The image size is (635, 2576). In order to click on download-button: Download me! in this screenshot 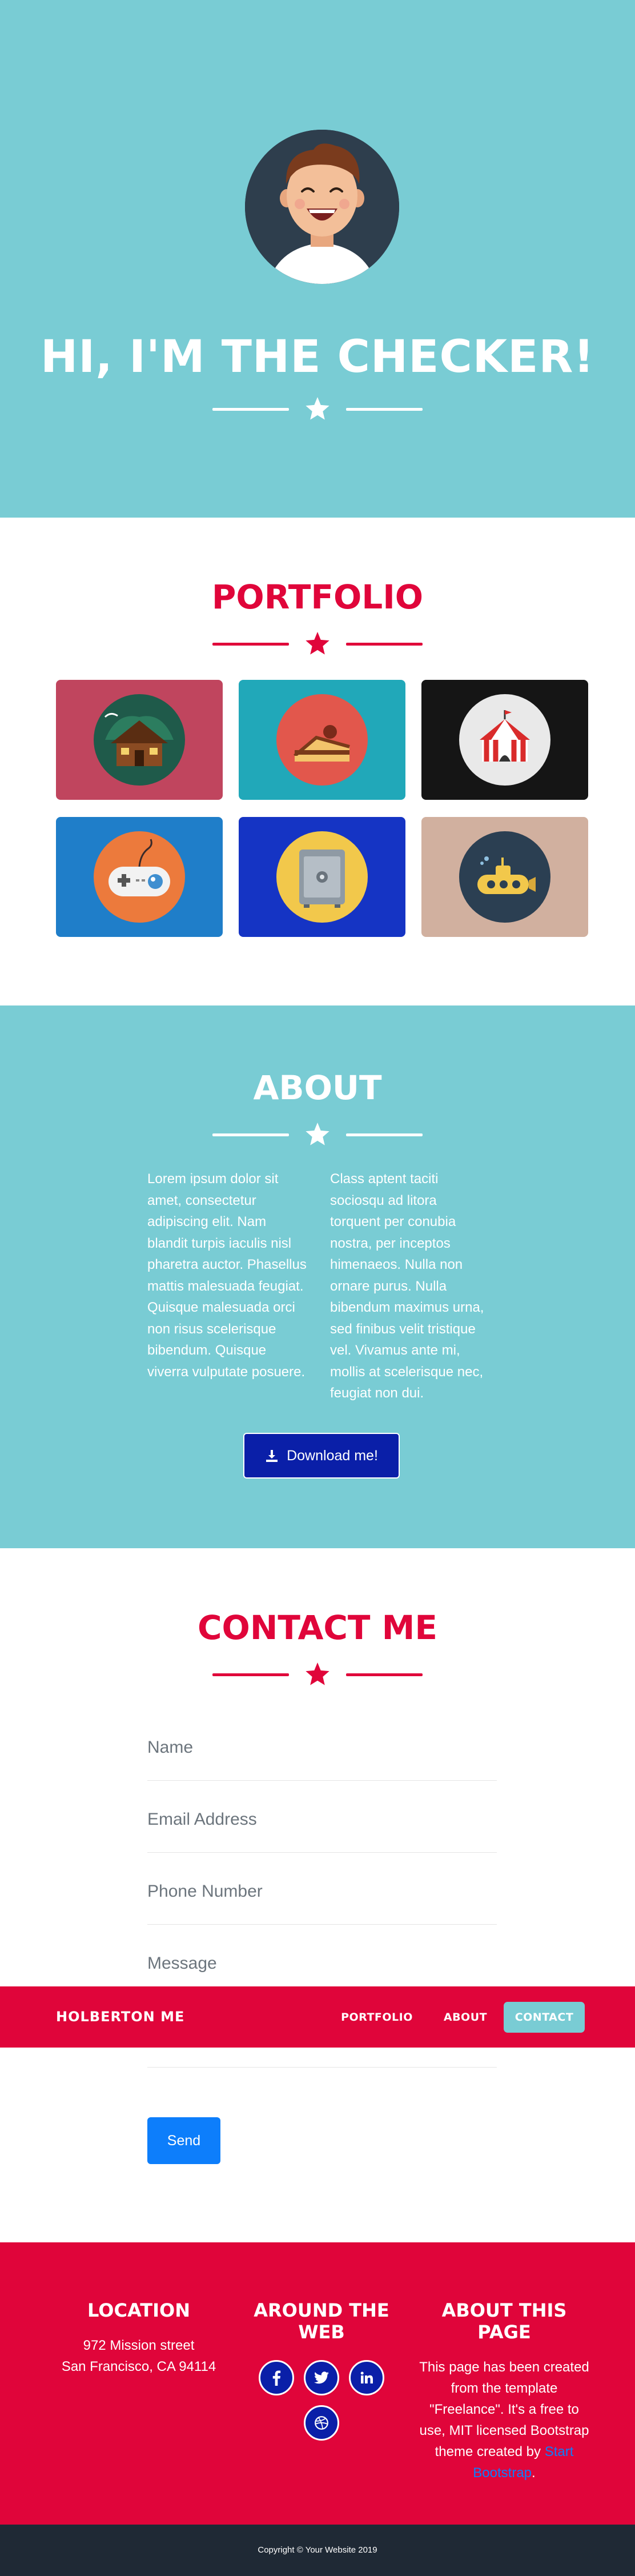, I will do `click(321, 1456)`.